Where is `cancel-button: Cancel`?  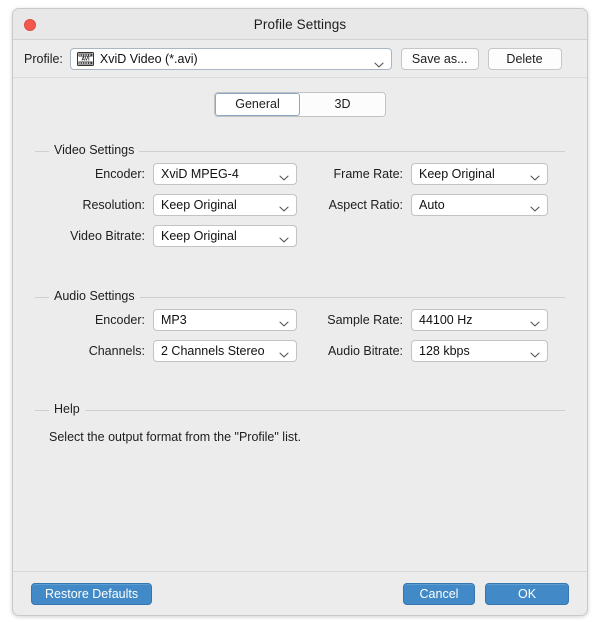 cancel-button: Cancel is located at coordinates (439, 593).